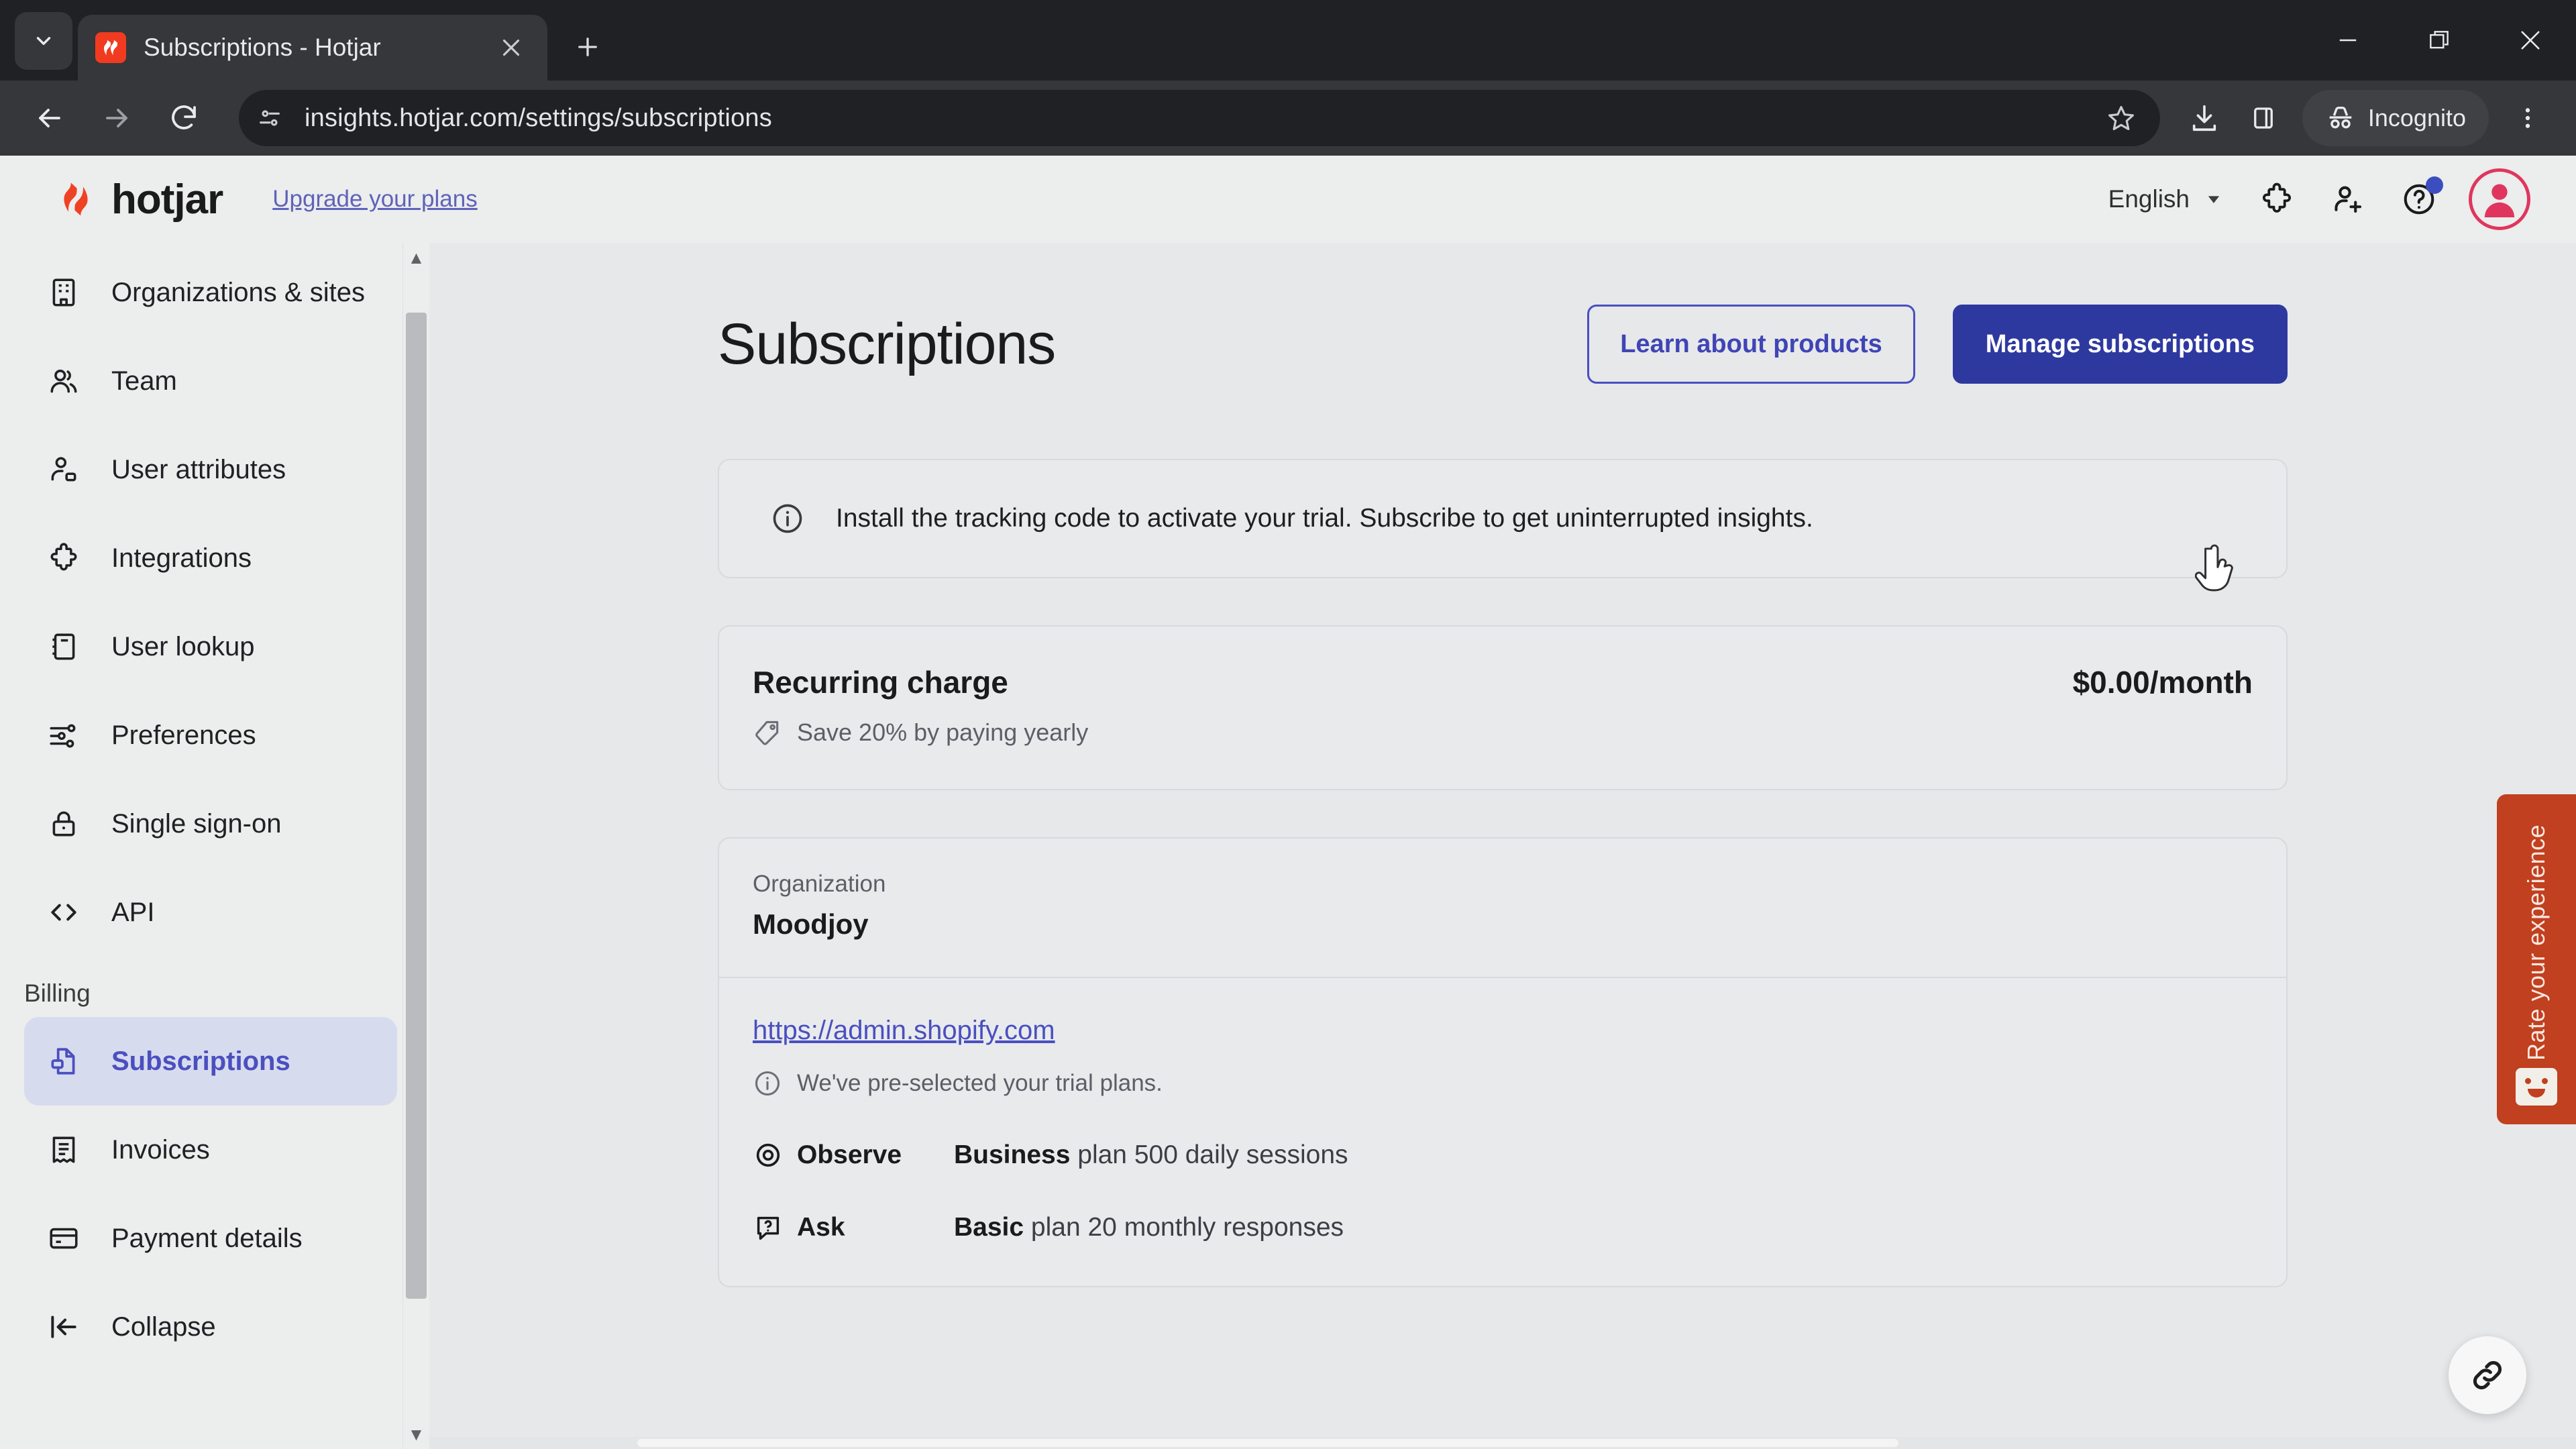 The width and height of the screenshot is (2576, 1449). I want to click on bookmark-star-icon, so click(2121, 118).